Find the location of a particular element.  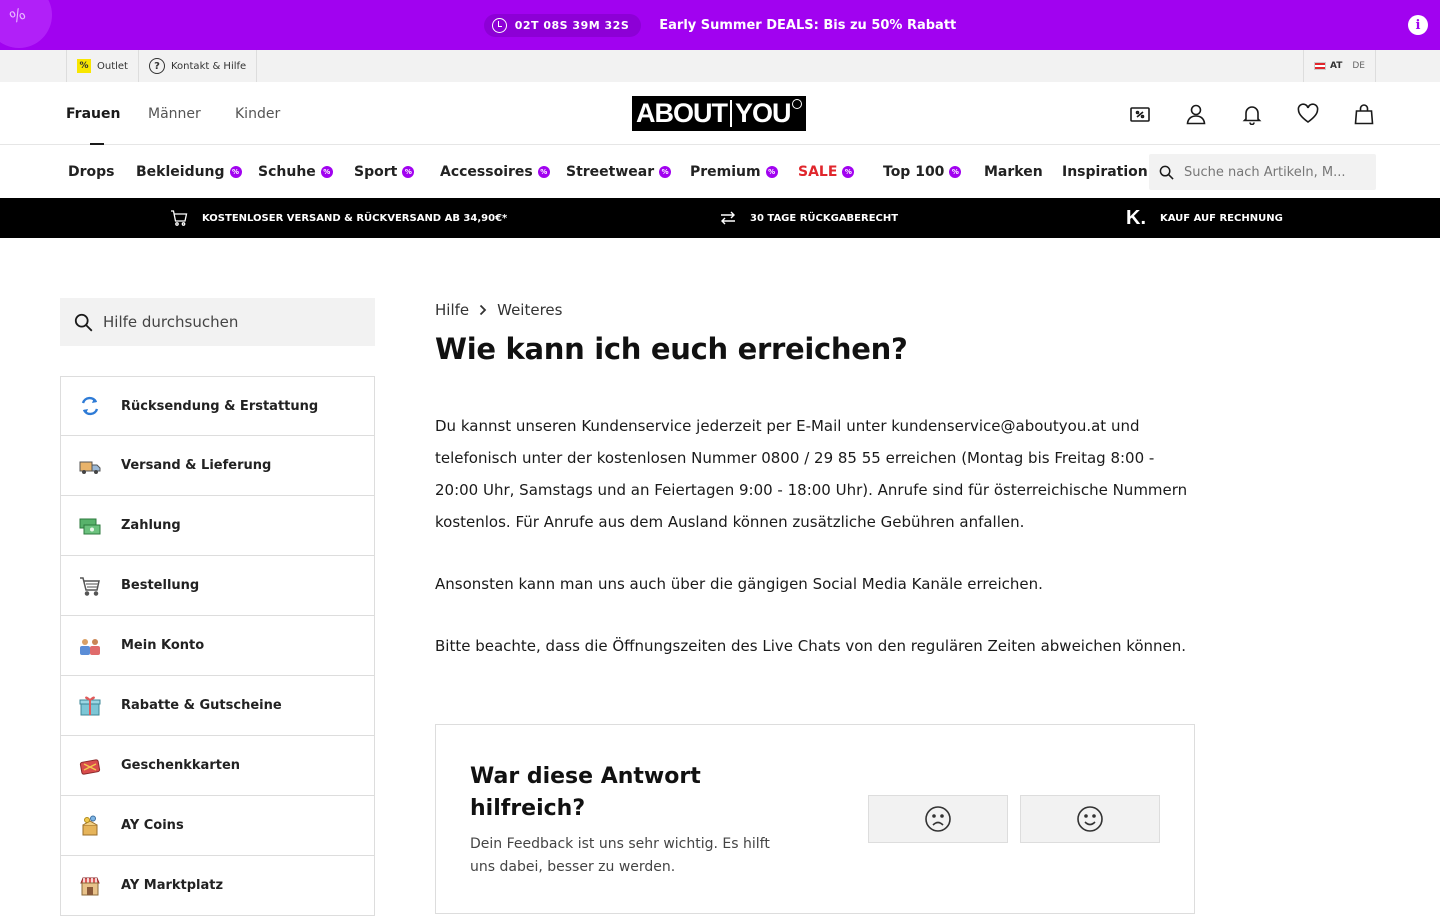

sad-face-icon is located at coordinates (938, 819).